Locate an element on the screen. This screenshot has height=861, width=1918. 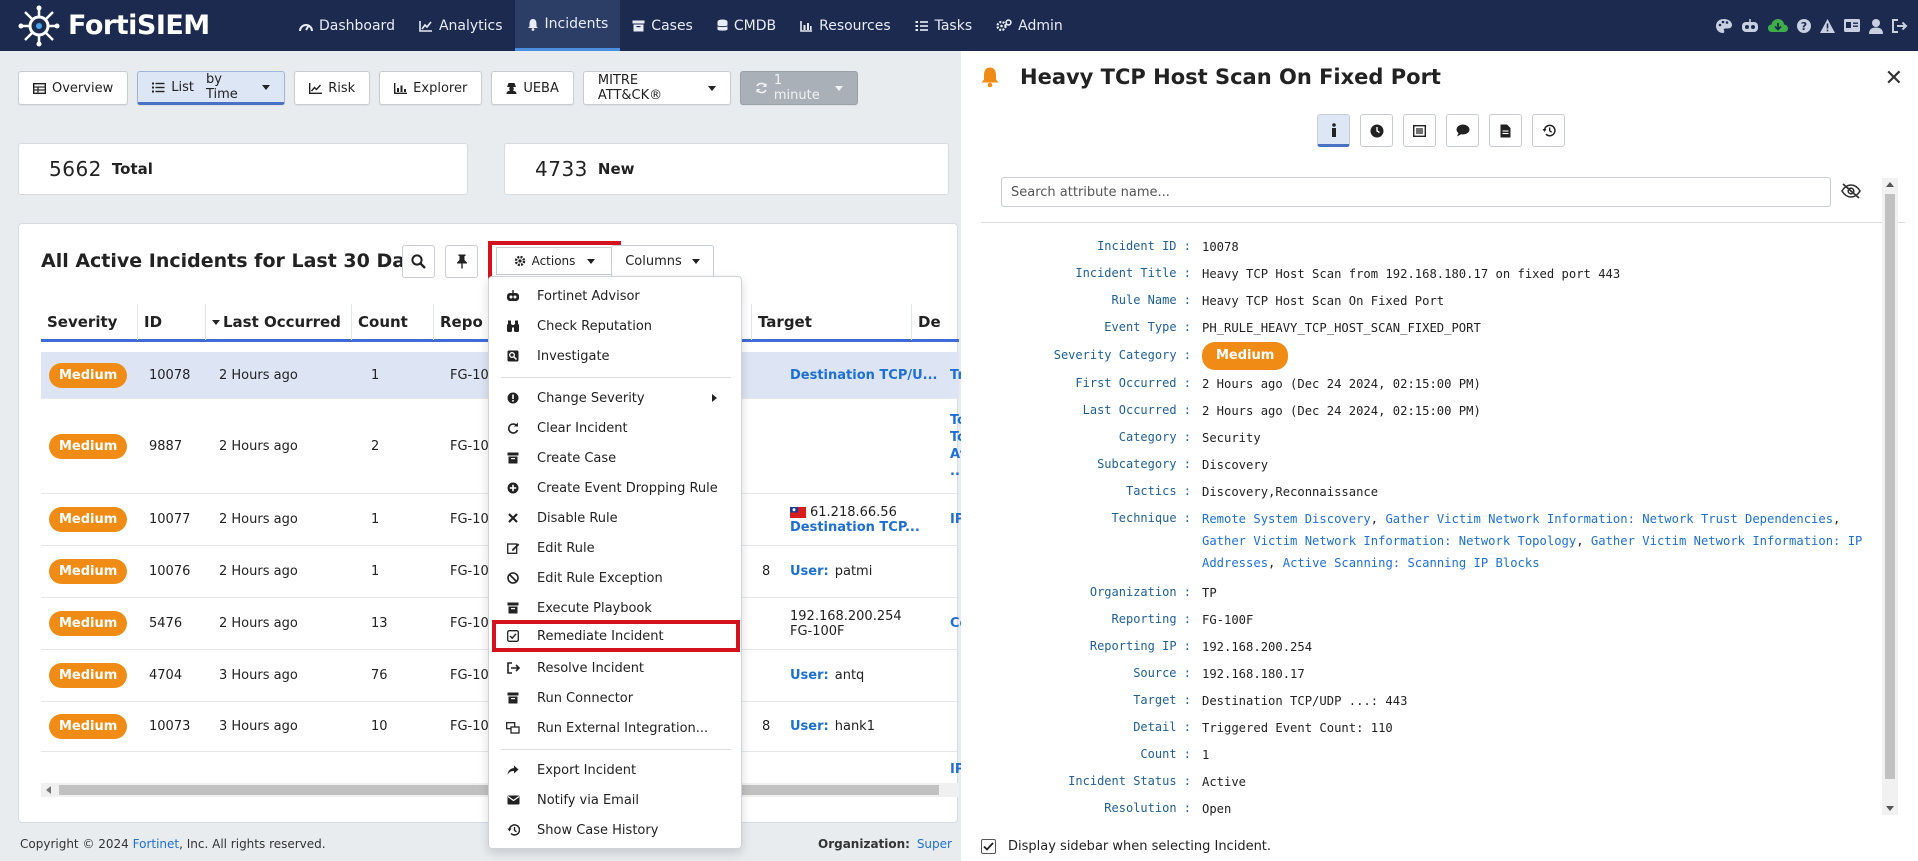
attr-key: Reporting IP : is located at coordinates (1140, 646).